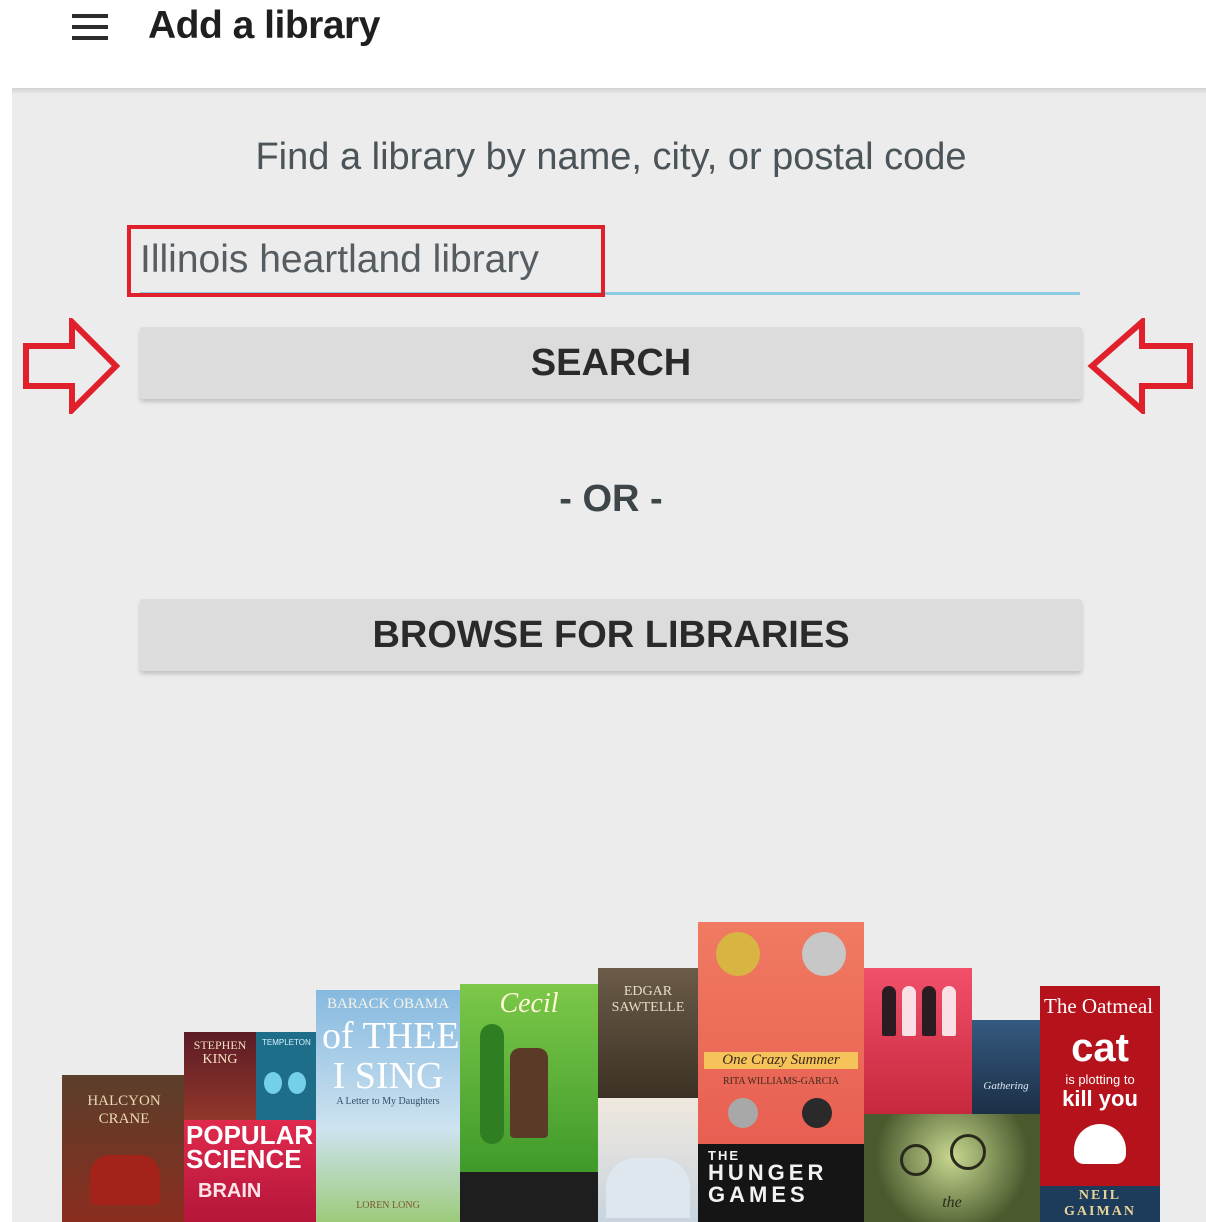 The image size is (1206, 1222). What do you see at coordinates (609, 91) in the screenshot?
I see `app-bar-shadow` at bounding box center [609, 91].